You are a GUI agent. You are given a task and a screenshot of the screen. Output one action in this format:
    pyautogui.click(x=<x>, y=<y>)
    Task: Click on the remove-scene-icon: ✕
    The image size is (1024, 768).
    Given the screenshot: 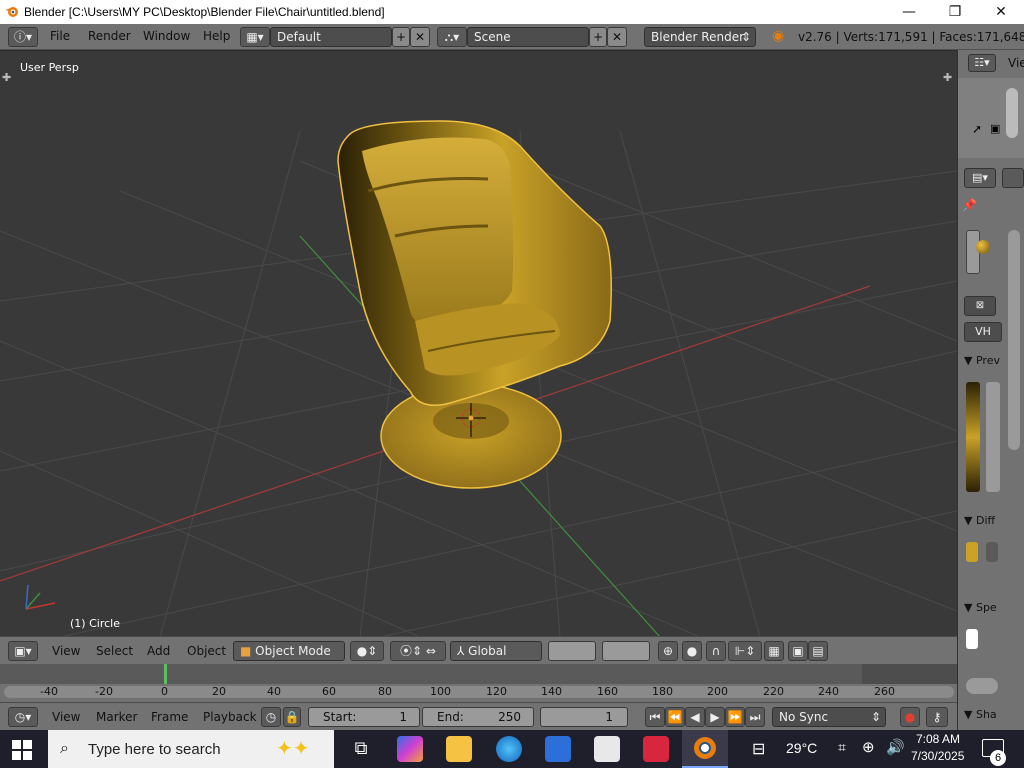 What is the action you would take?
    pyautogui.click(x=617, y=37)
    